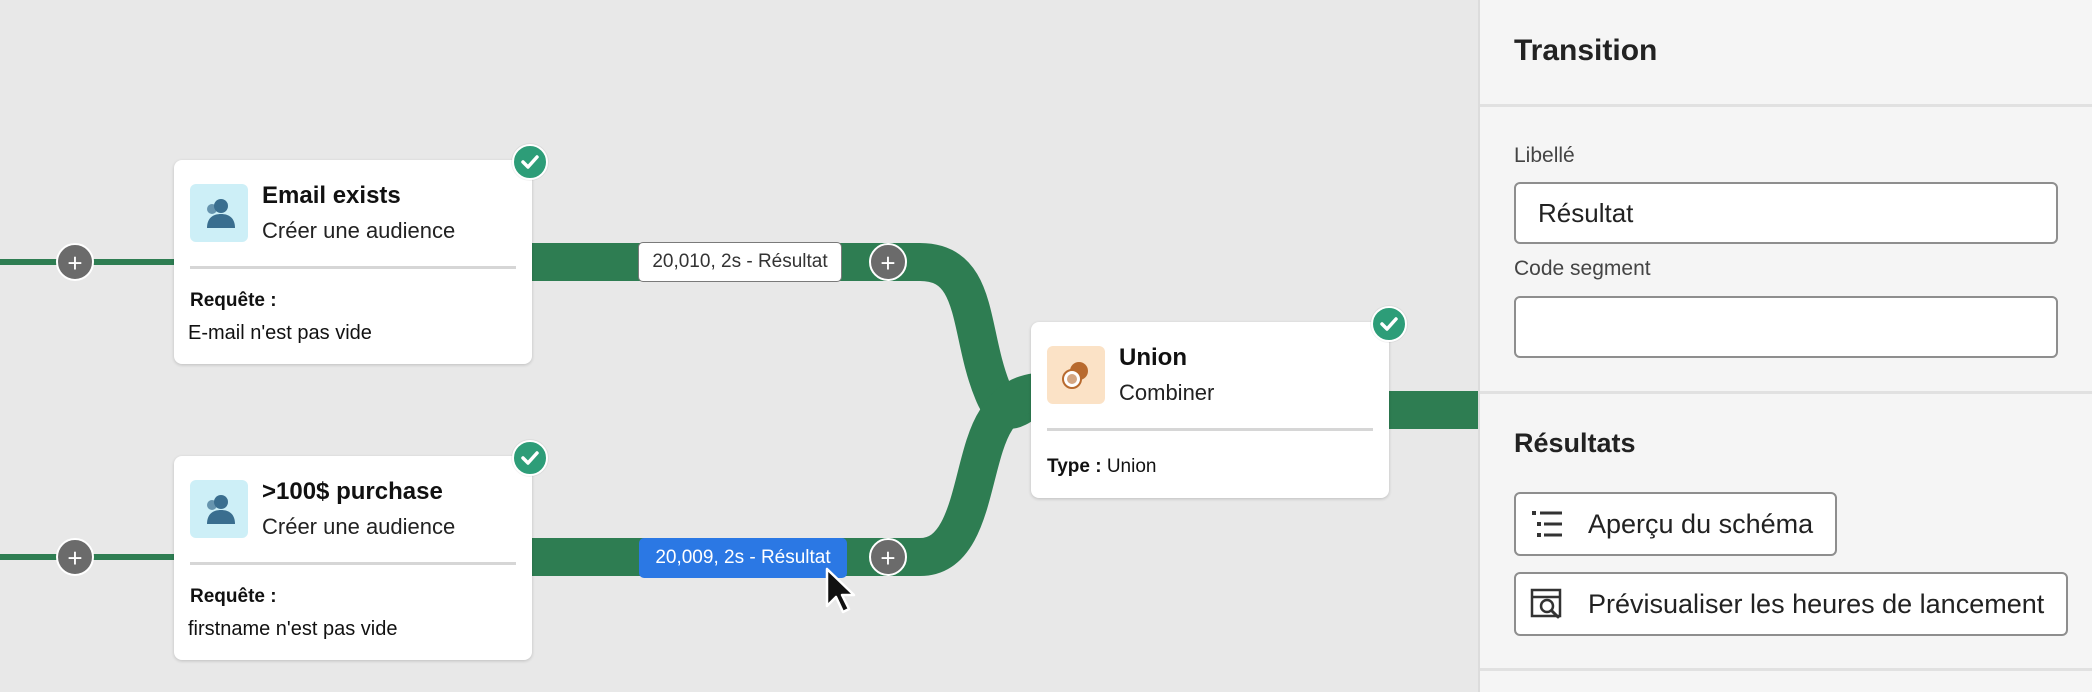 Image resolution: width=2092 pixels, height=692 pixels. I want to click on query-value: firstname n'est pas vide, so click(293, 629).